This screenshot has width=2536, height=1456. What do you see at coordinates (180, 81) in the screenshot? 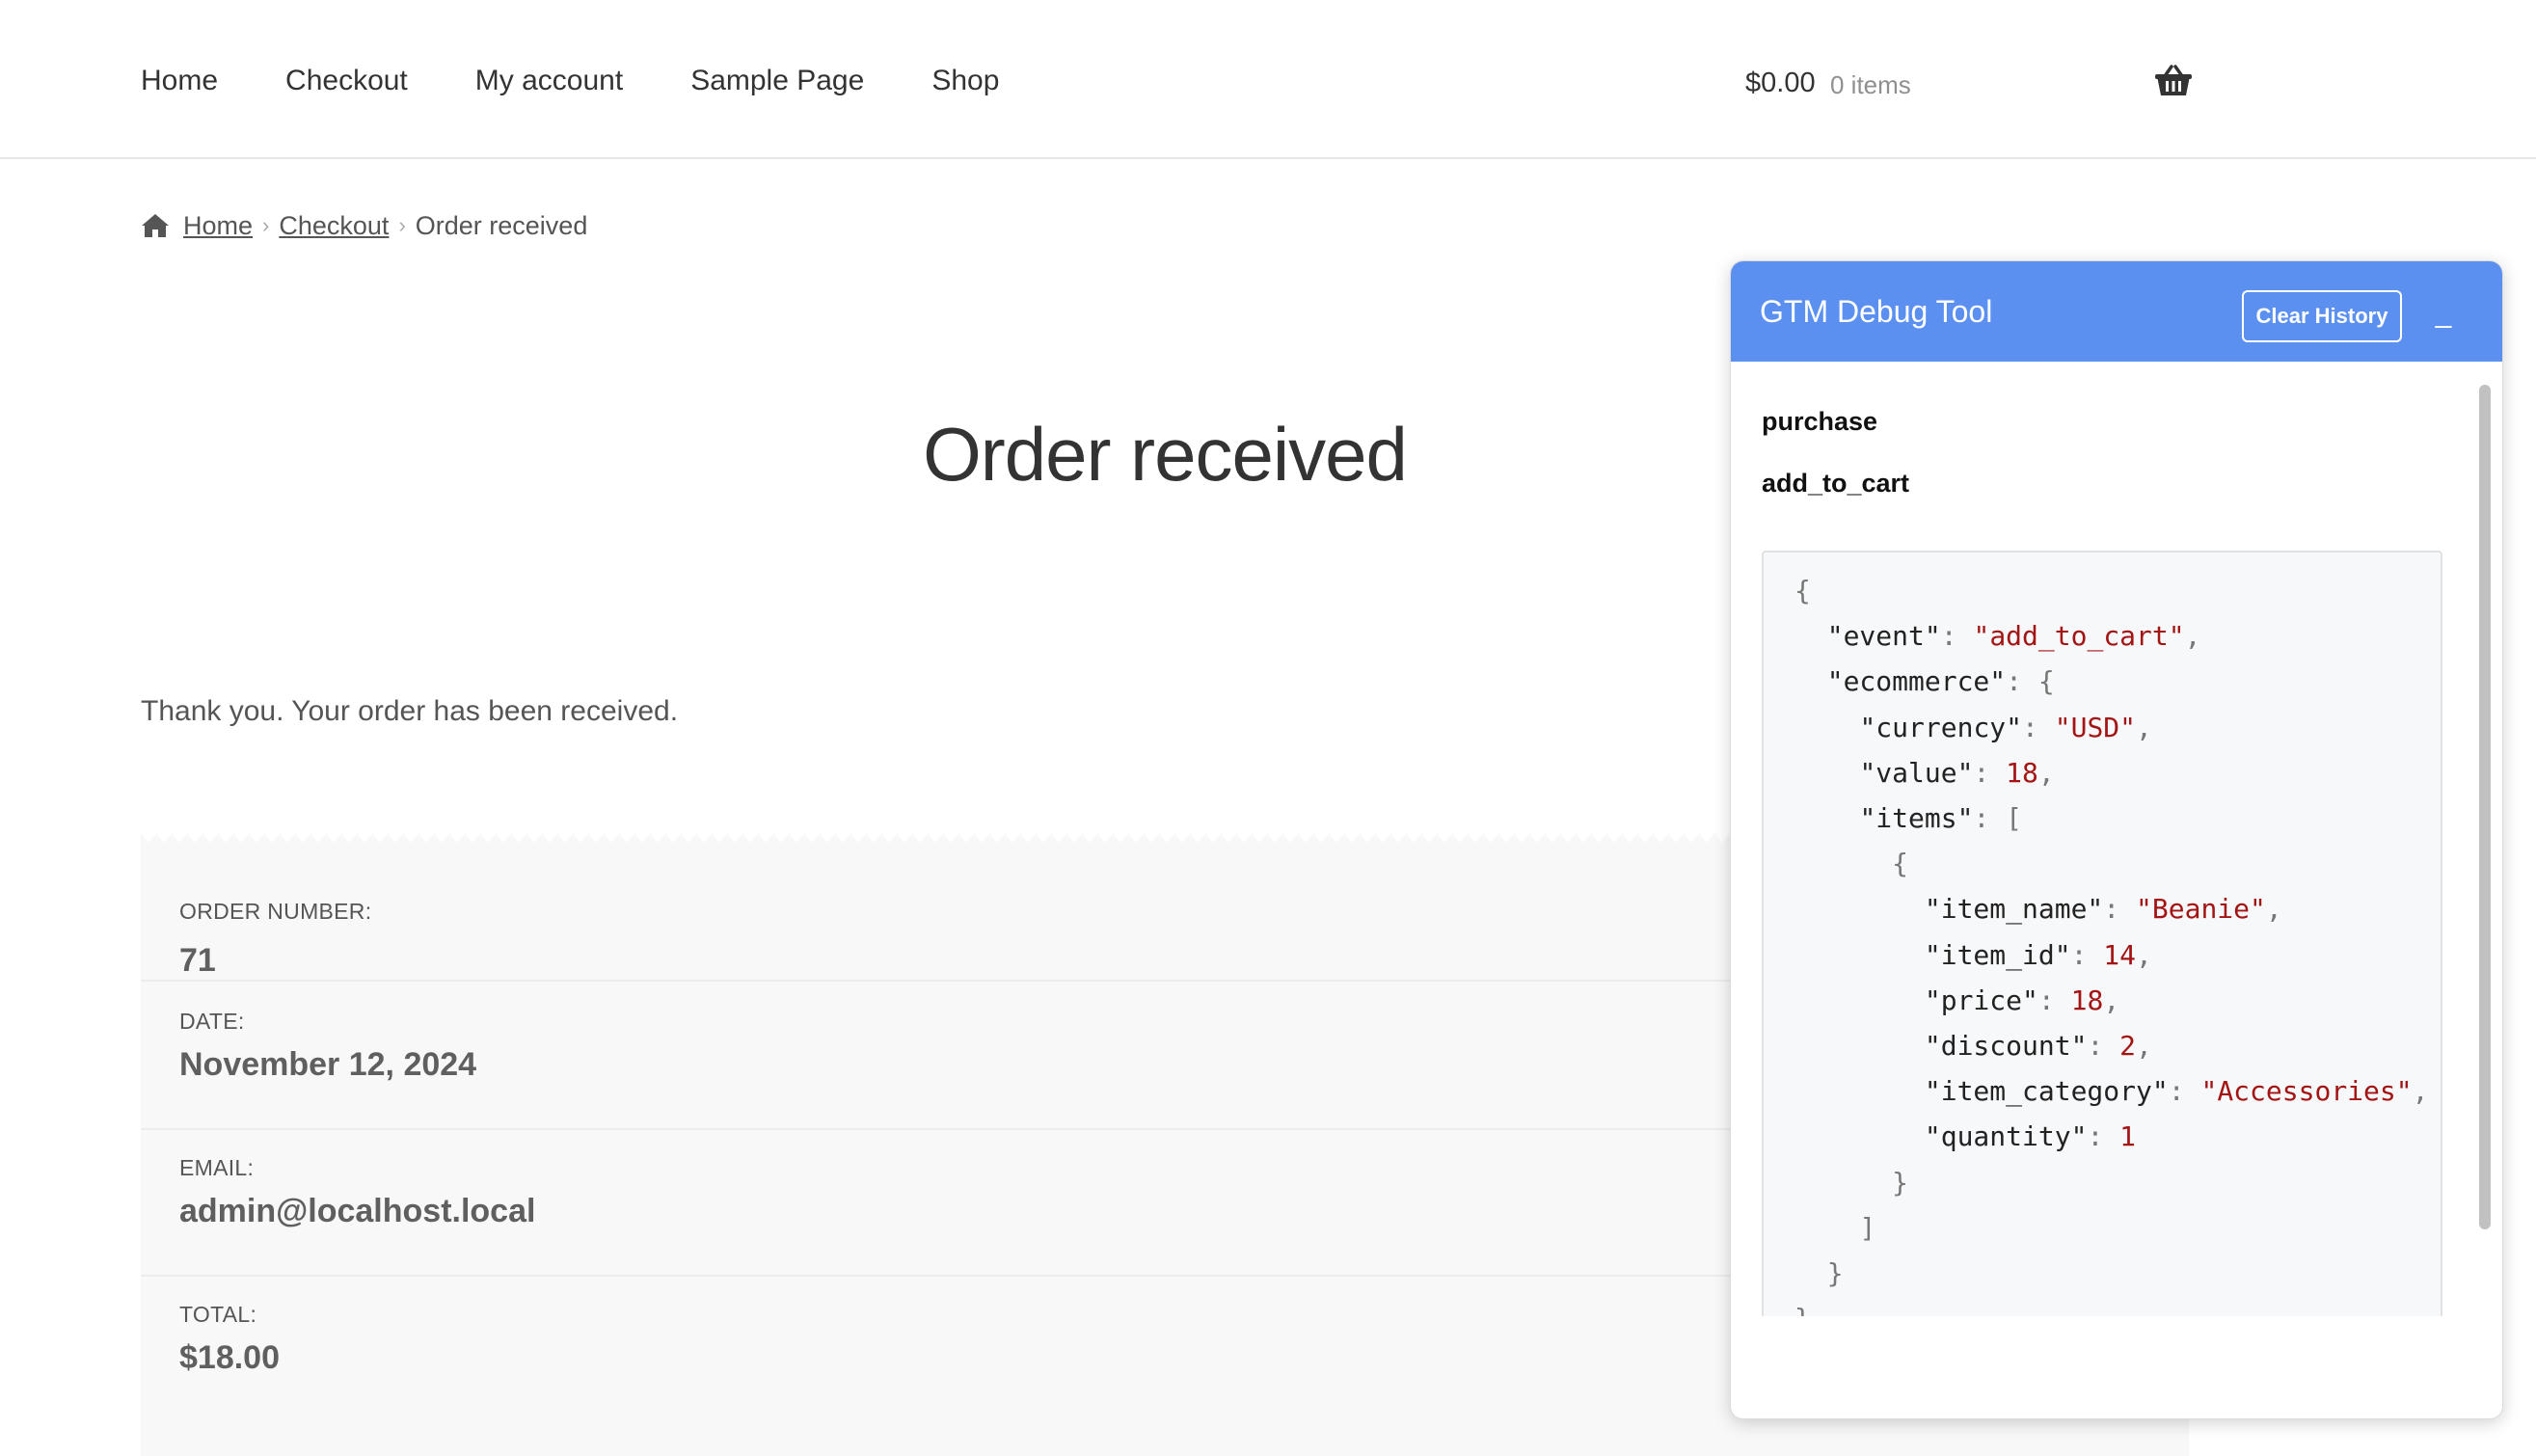
I see `nav-item-home: Home` at bounding box center [180, 81].